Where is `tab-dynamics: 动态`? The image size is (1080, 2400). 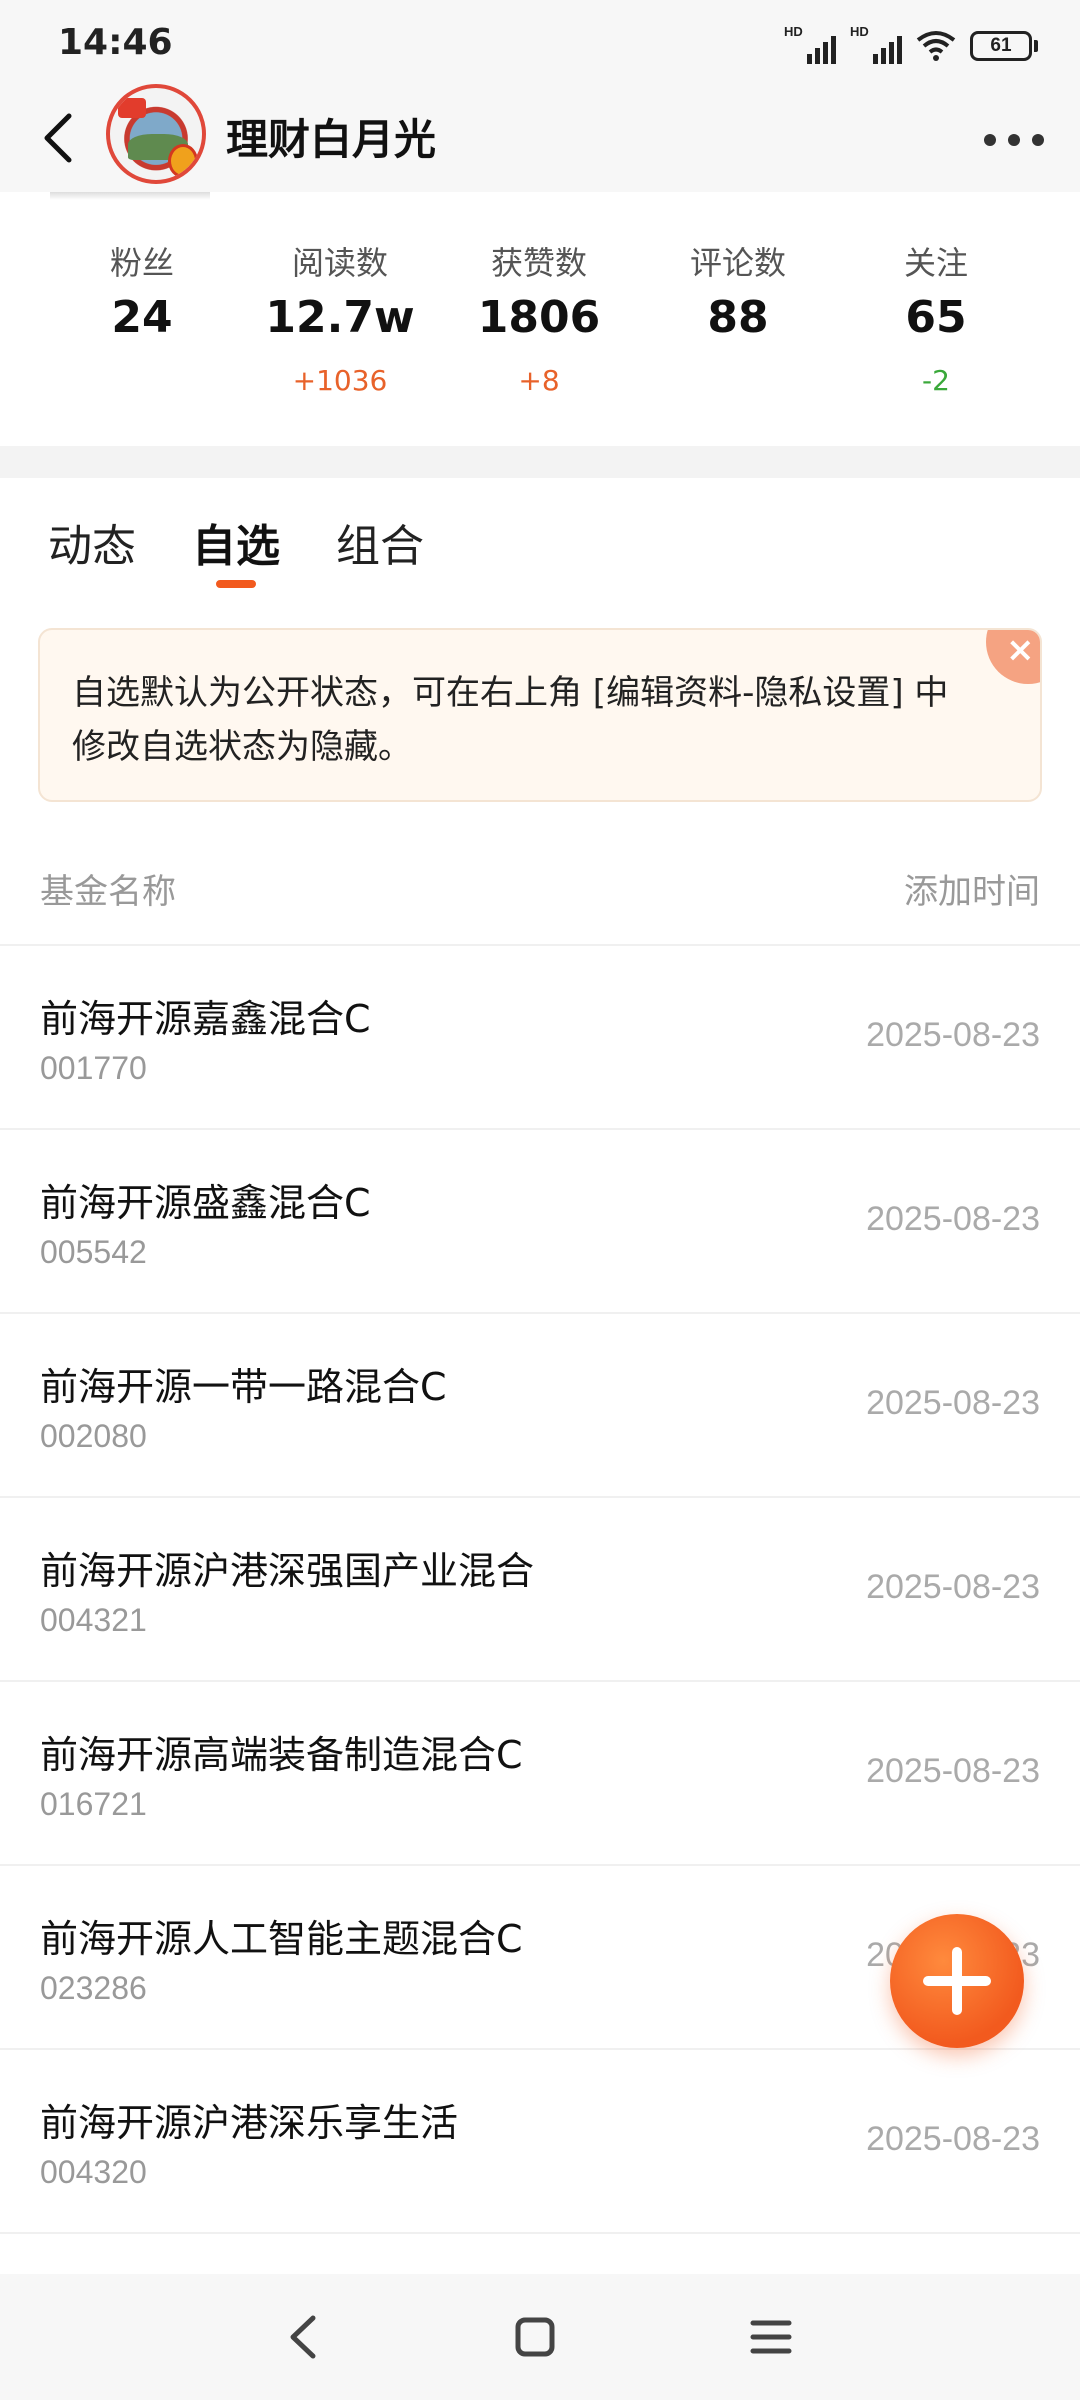
tab-dynamics: 动态 is located at coordinates (92, 542).